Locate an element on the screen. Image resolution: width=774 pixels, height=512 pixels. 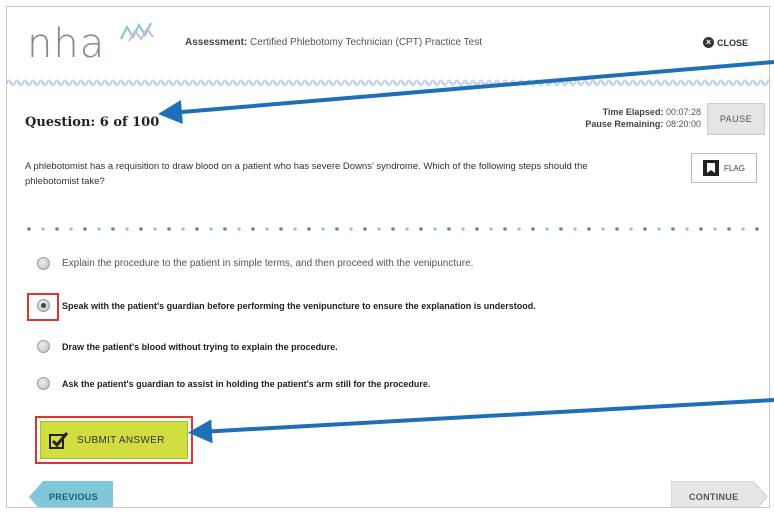
assessment-label: Assessment: is located at coordinates (216, 42).